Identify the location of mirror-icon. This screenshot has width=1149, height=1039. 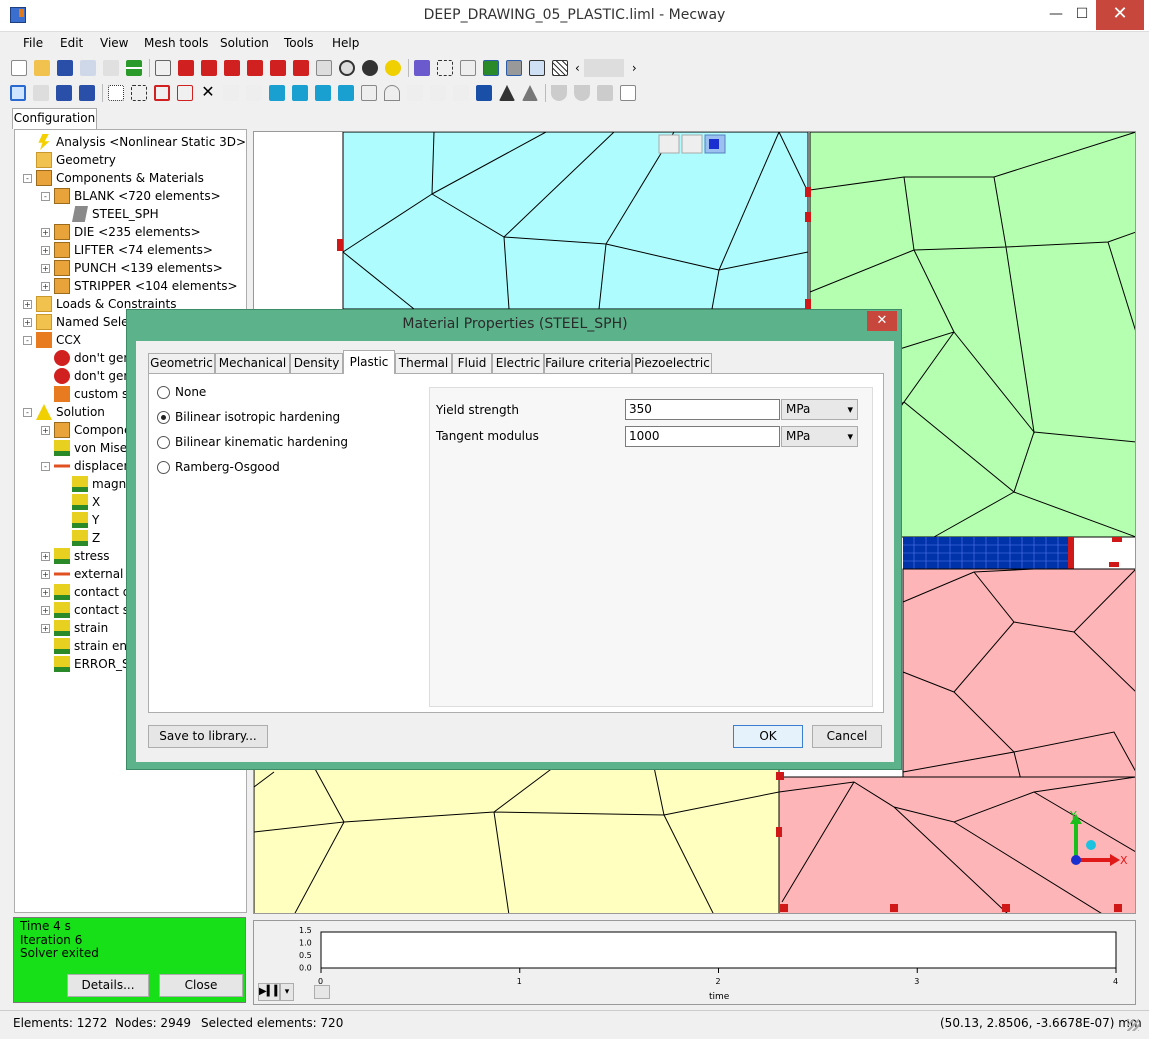
(231, 93).